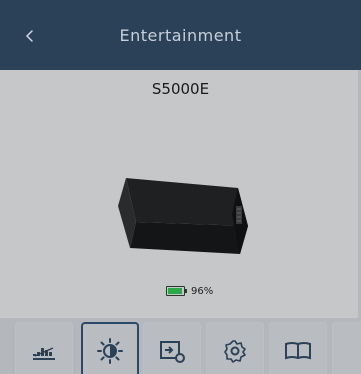  I want to click on toolbar-manual-button, so click(298, 348).